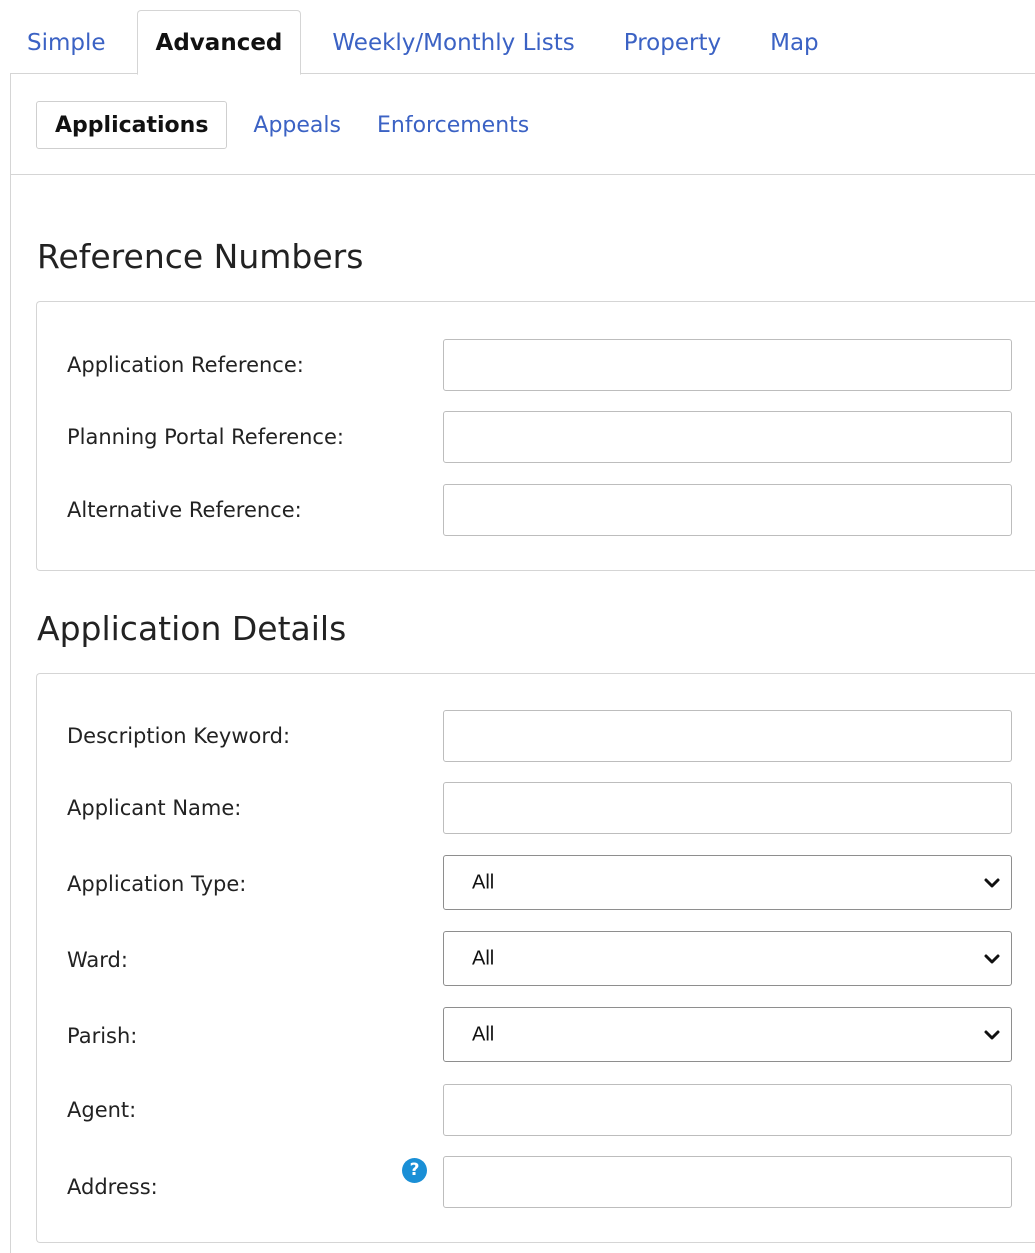 This screenshot has height=1253, width=1035. I want to click on tab-simple: Simple, so click(67, 42).